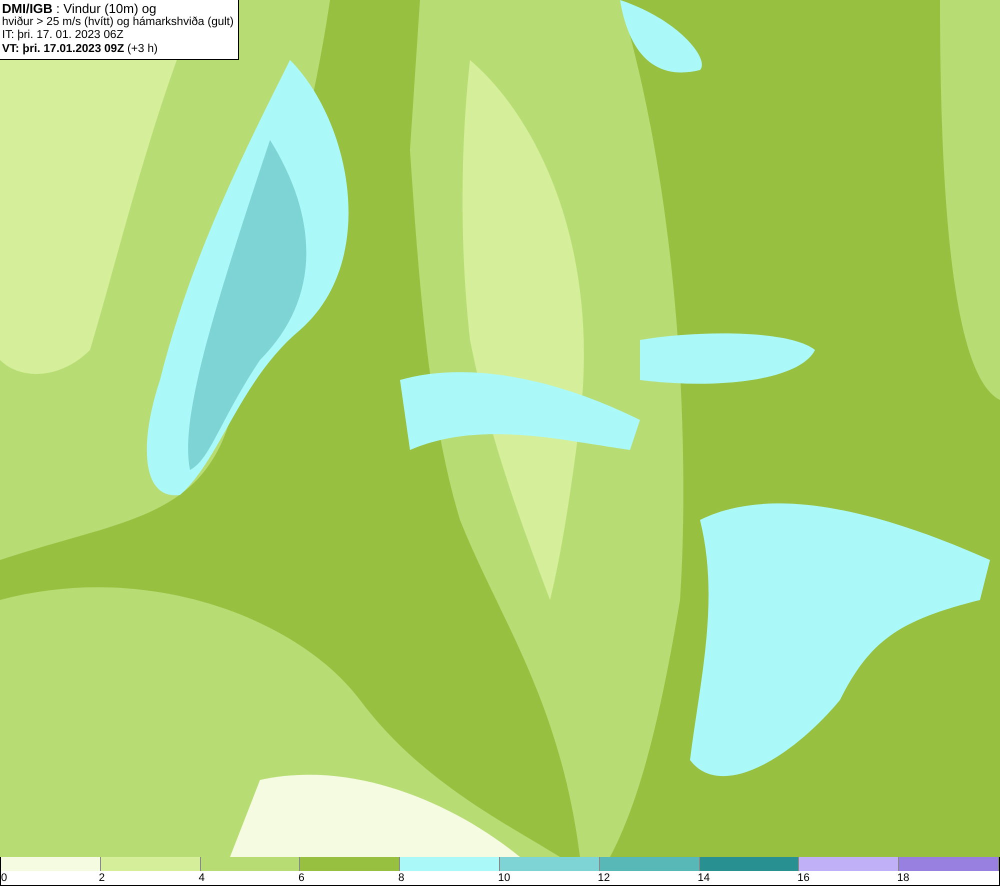  Describe the element at coordinates (201, 878) in the screenshot. I see `legend-label: 4` at that location.